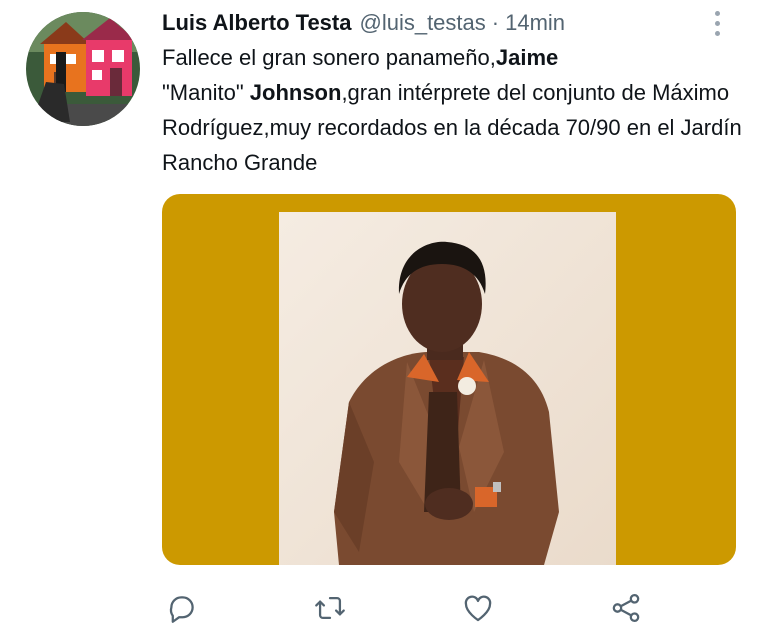 This screenshot has height=641, width=760. I want to click on tweet-actions, so click(380, 608).